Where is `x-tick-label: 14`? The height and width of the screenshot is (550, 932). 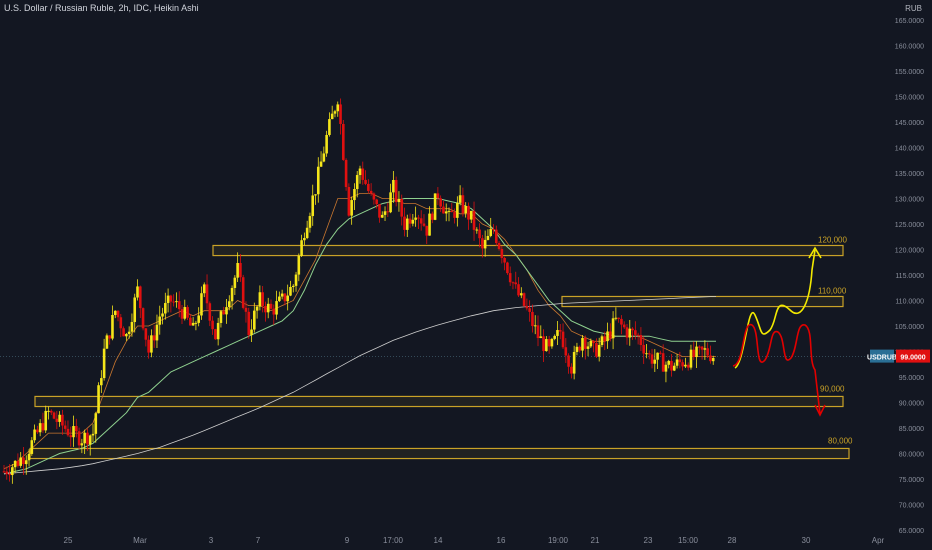 x-tick-label: 14 is located at coordinates (438, 540).